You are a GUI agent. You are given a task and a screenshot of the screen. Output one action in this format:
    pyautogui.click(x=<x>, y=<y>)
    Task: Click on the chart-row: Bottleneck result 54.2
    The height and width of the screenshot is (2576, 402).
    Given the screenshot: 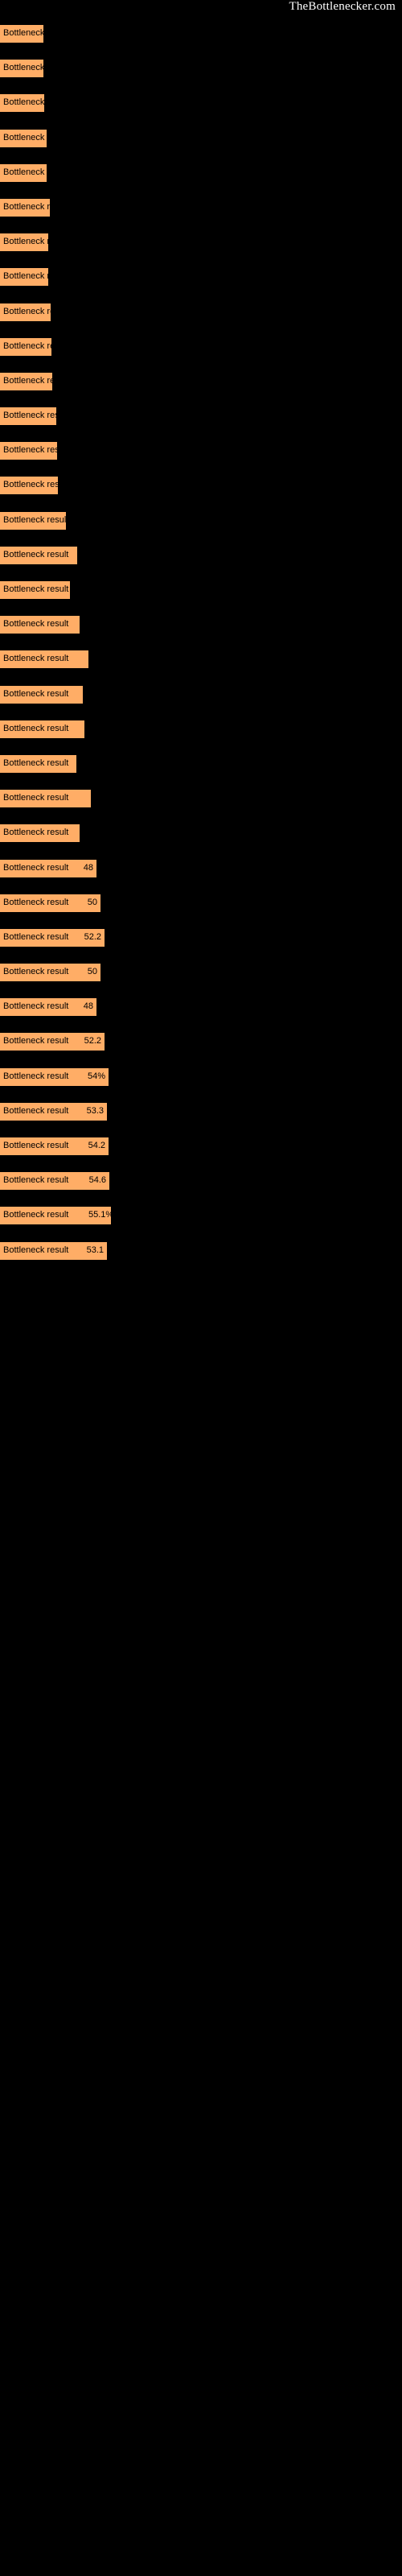 What is the action you would take?
    pyautogui.click(x=201, y=1148)
    